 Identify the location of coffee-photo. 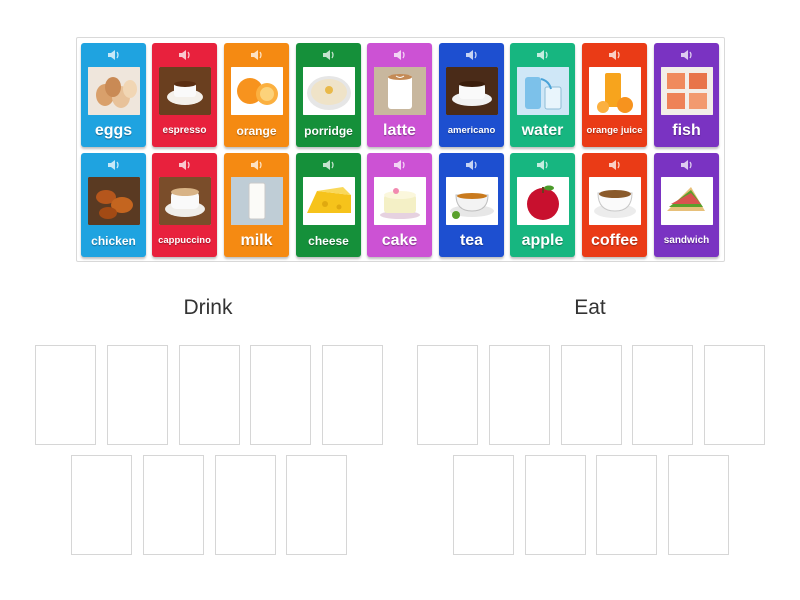
(614, 201).